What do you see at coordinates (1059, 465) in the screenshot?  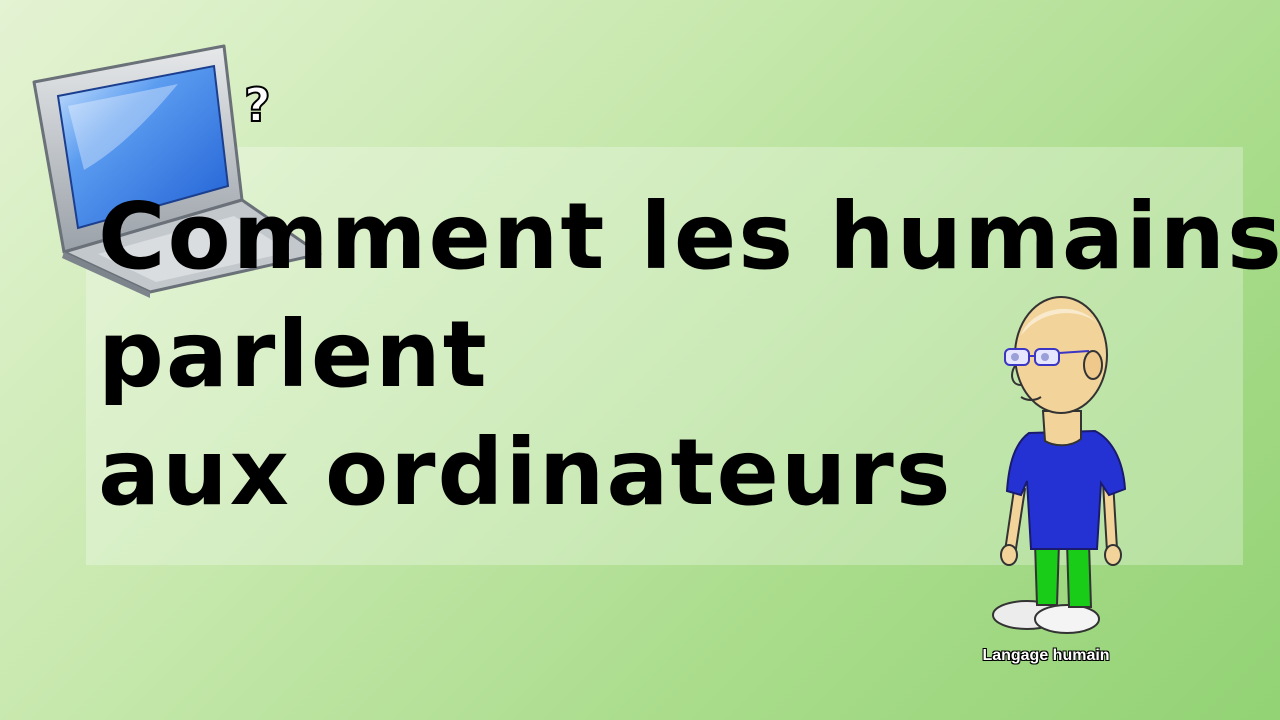 I see `human-character-illustration` at bounding box center [1059, 465].